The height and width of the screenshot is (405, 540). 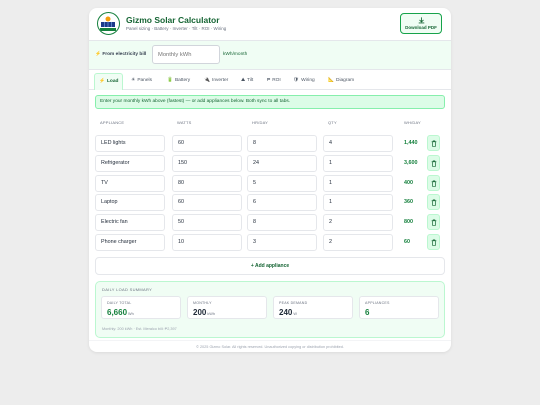 What do you see at coordinates (207, 223) in the screenshot?
I see `watts-input: 50` at bounding box center [207, 223].